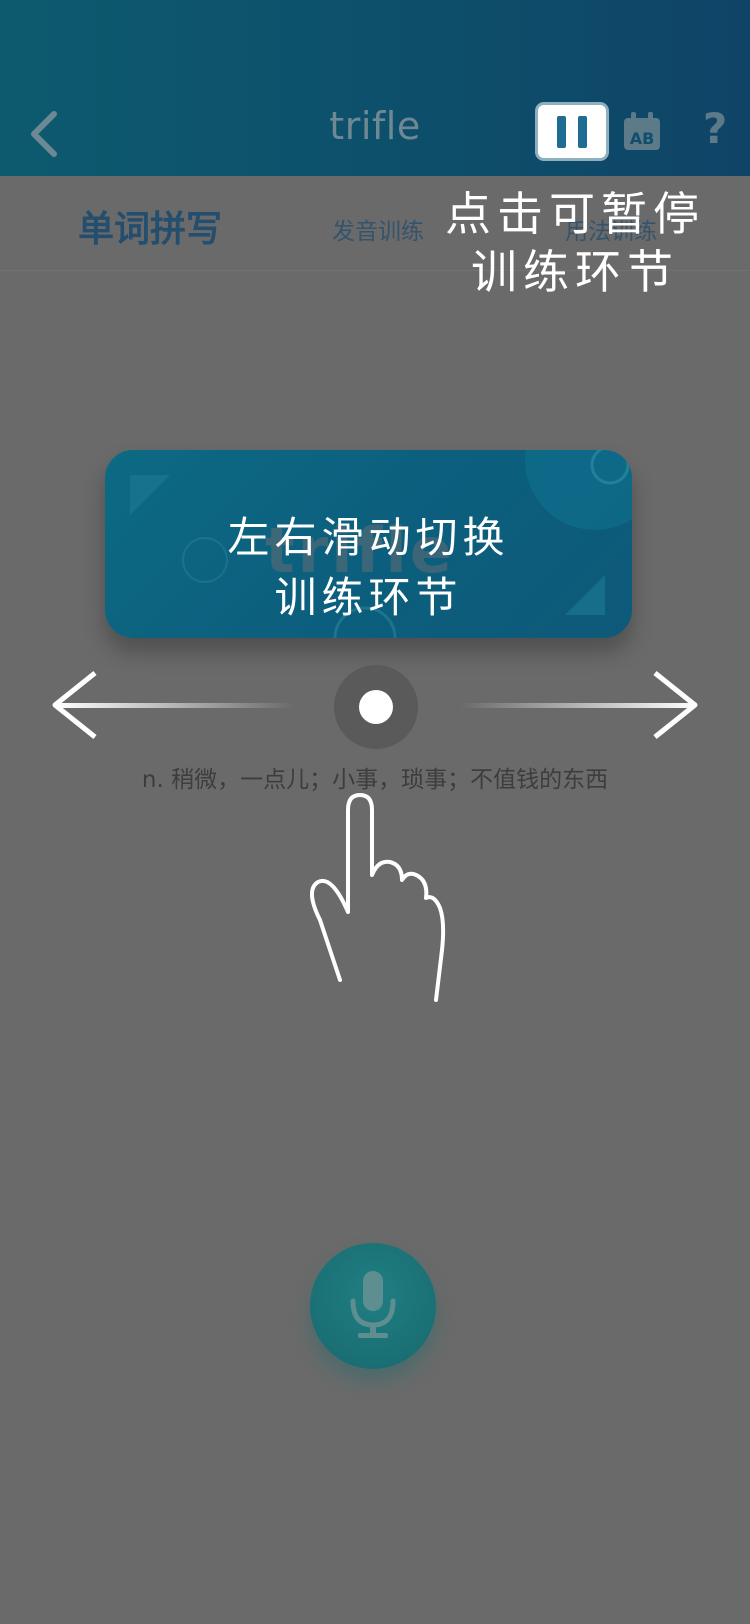  What do you see at coordinates (378, 897) in the screenshot?
I see `hand-pointer-icon` at bounding box center [378, 897].